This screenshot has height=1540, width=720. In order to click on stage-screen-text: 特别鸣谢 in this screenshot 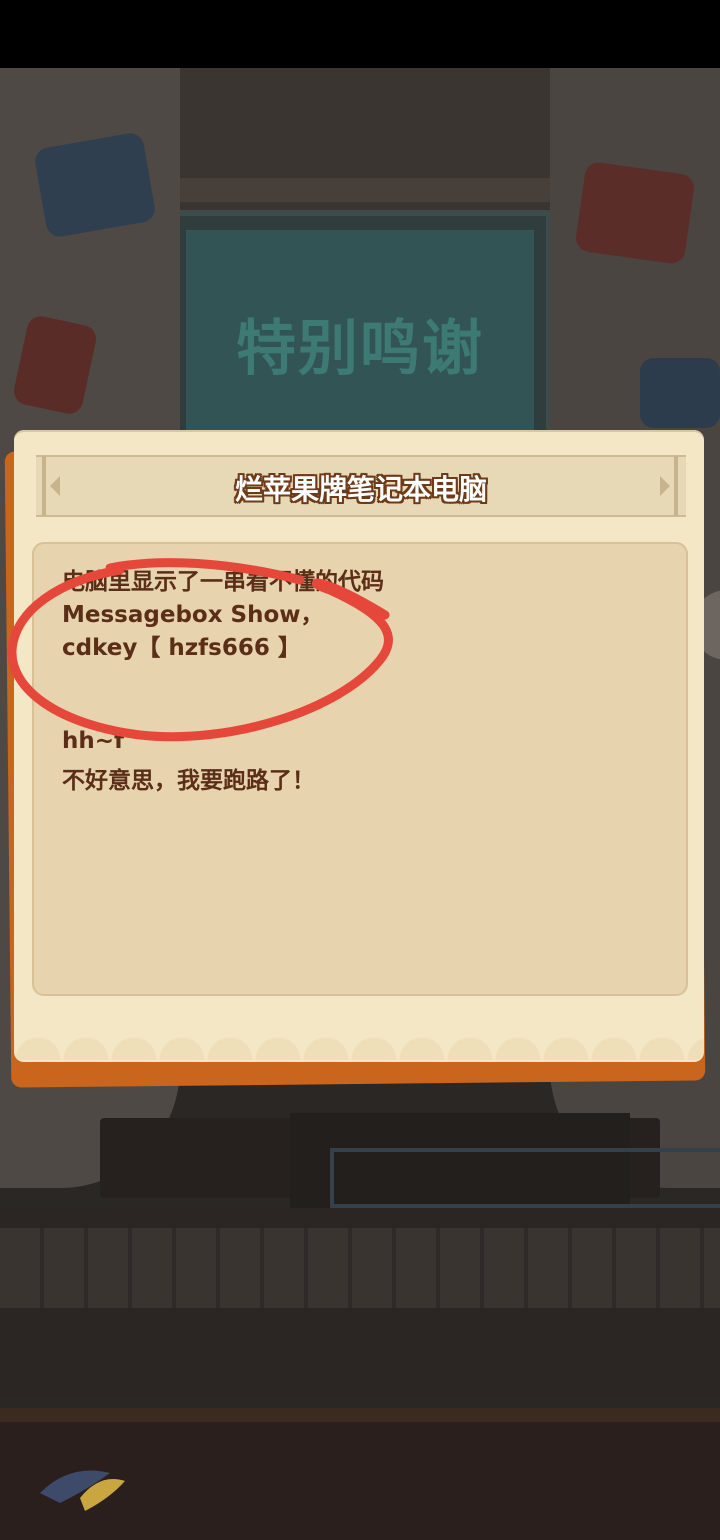, I will do `click(360, 349)`.